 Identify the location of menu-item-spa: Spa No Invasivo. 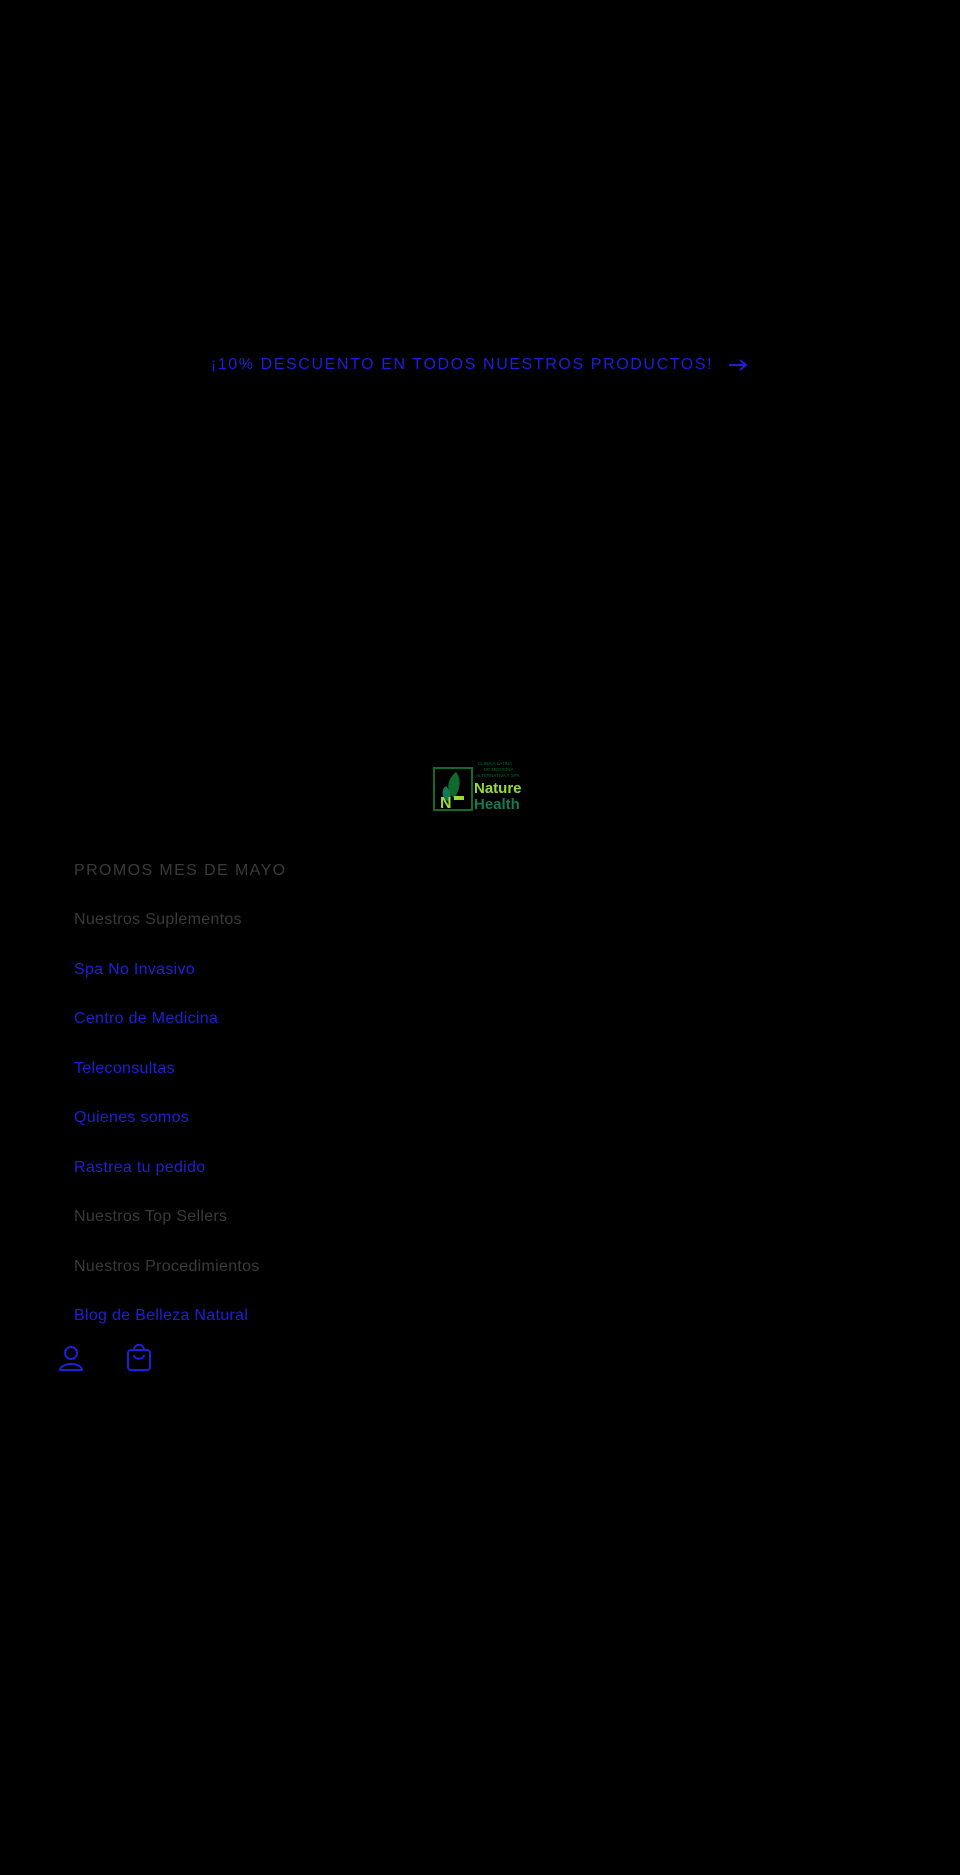
(324, 970).